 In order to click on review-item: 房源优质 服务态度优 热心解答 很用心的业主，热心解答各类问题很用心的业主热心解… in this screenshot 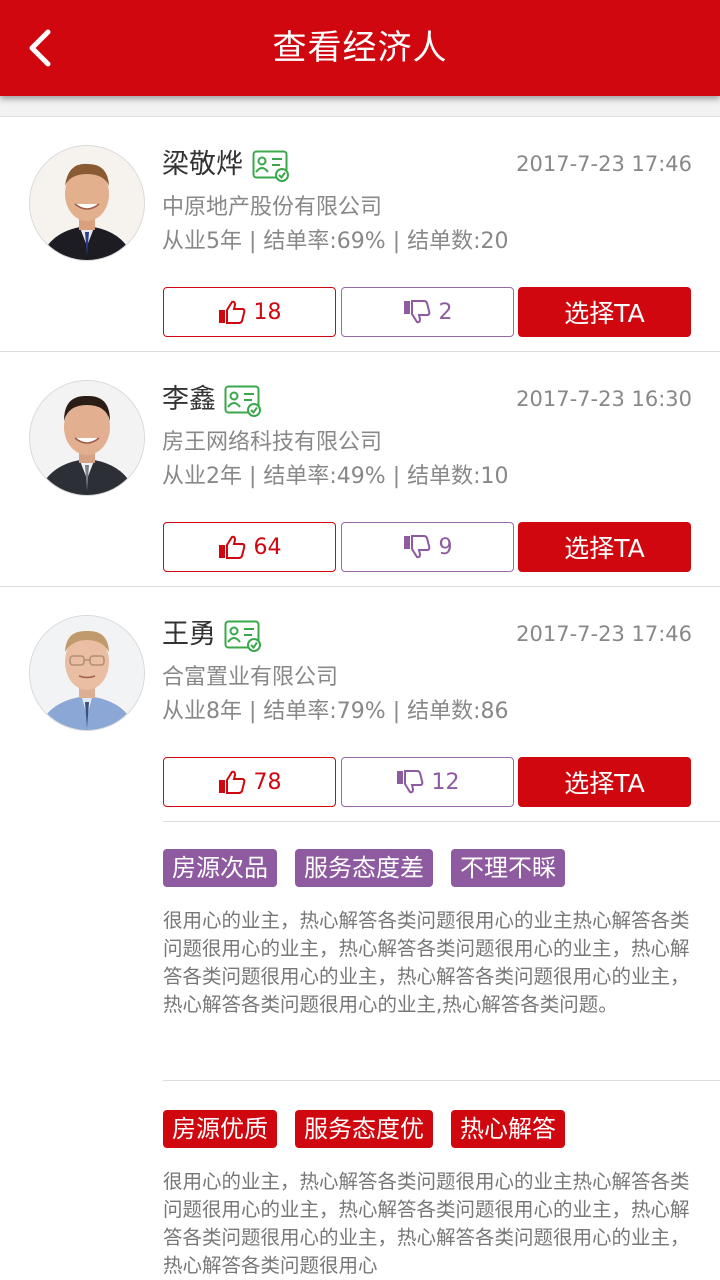, I will do `click(441, 1195)`.